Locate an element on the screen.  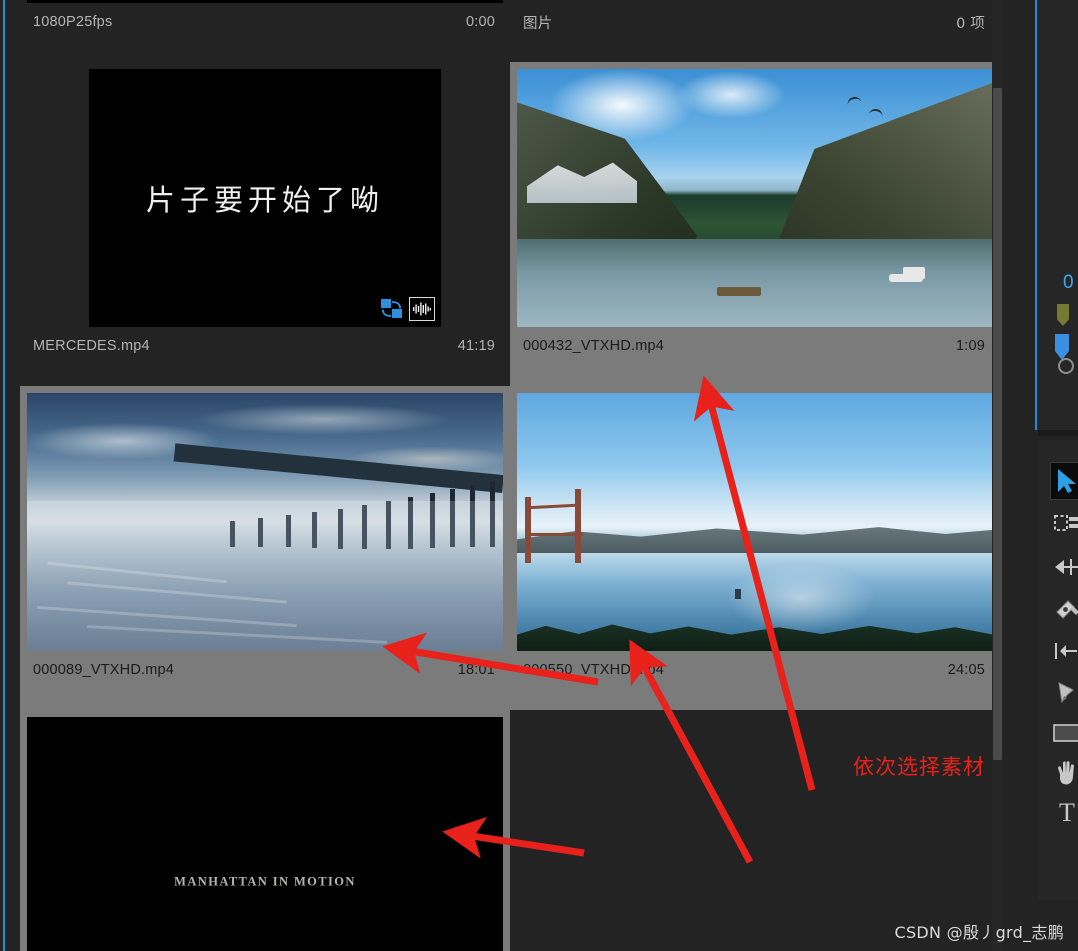
item-label: 000550_VTXHD.mp4 is located at coordinates (594, 670).